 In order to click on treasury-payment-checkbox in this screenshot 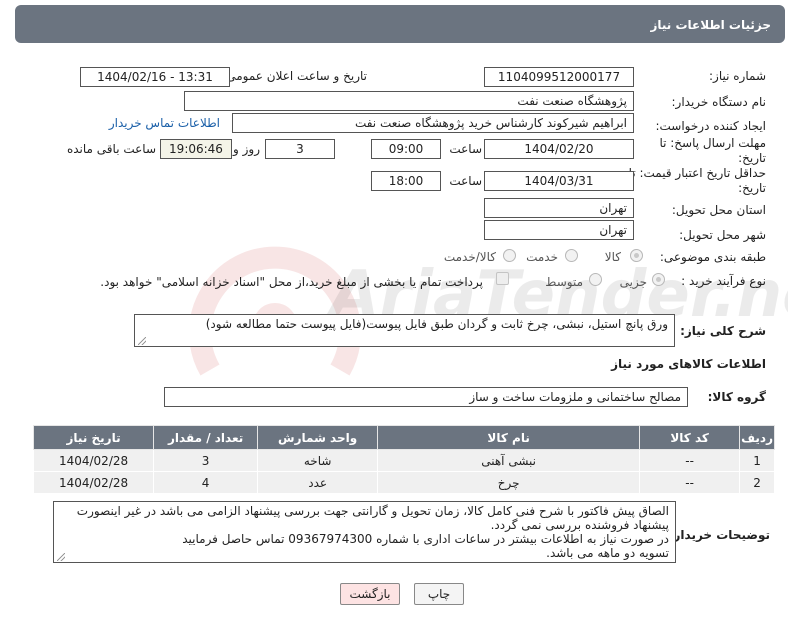, I will do `click(502, 278)`.